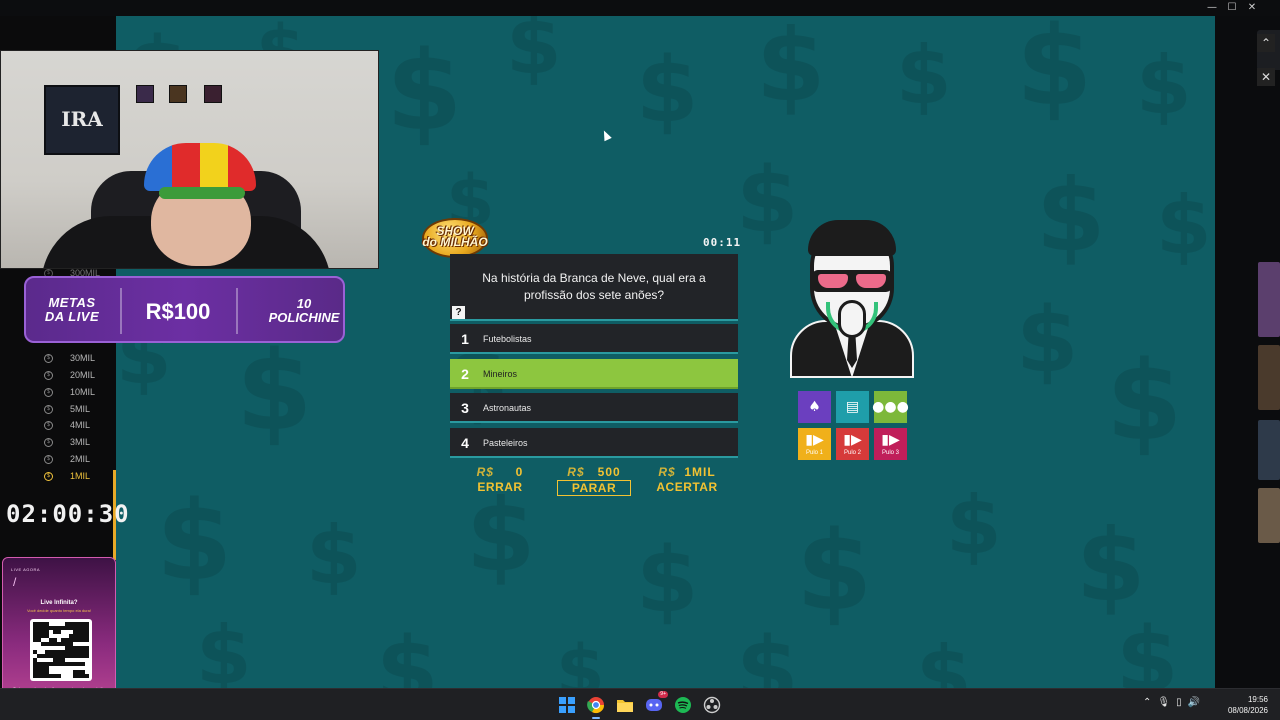  What do you see at coordinates (465, 408) in the screenshot?
I see `answer-number: 3` at bounding box center [465, 408].